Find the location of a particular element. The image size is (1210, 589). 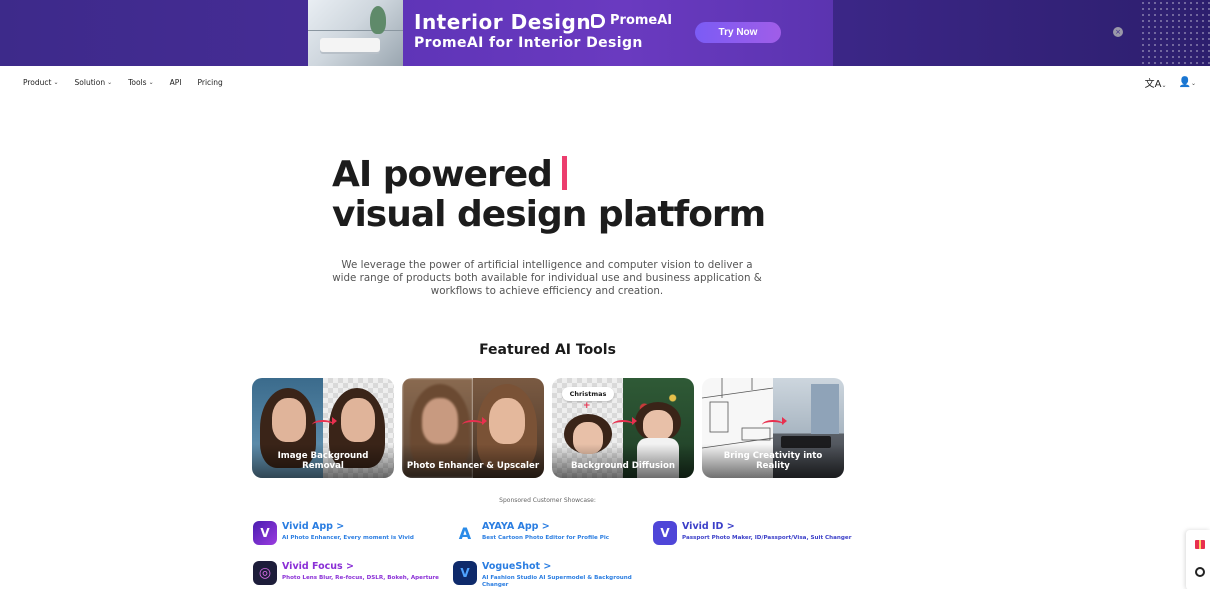

banner-photo-couch is located at coordinates (350, 45).